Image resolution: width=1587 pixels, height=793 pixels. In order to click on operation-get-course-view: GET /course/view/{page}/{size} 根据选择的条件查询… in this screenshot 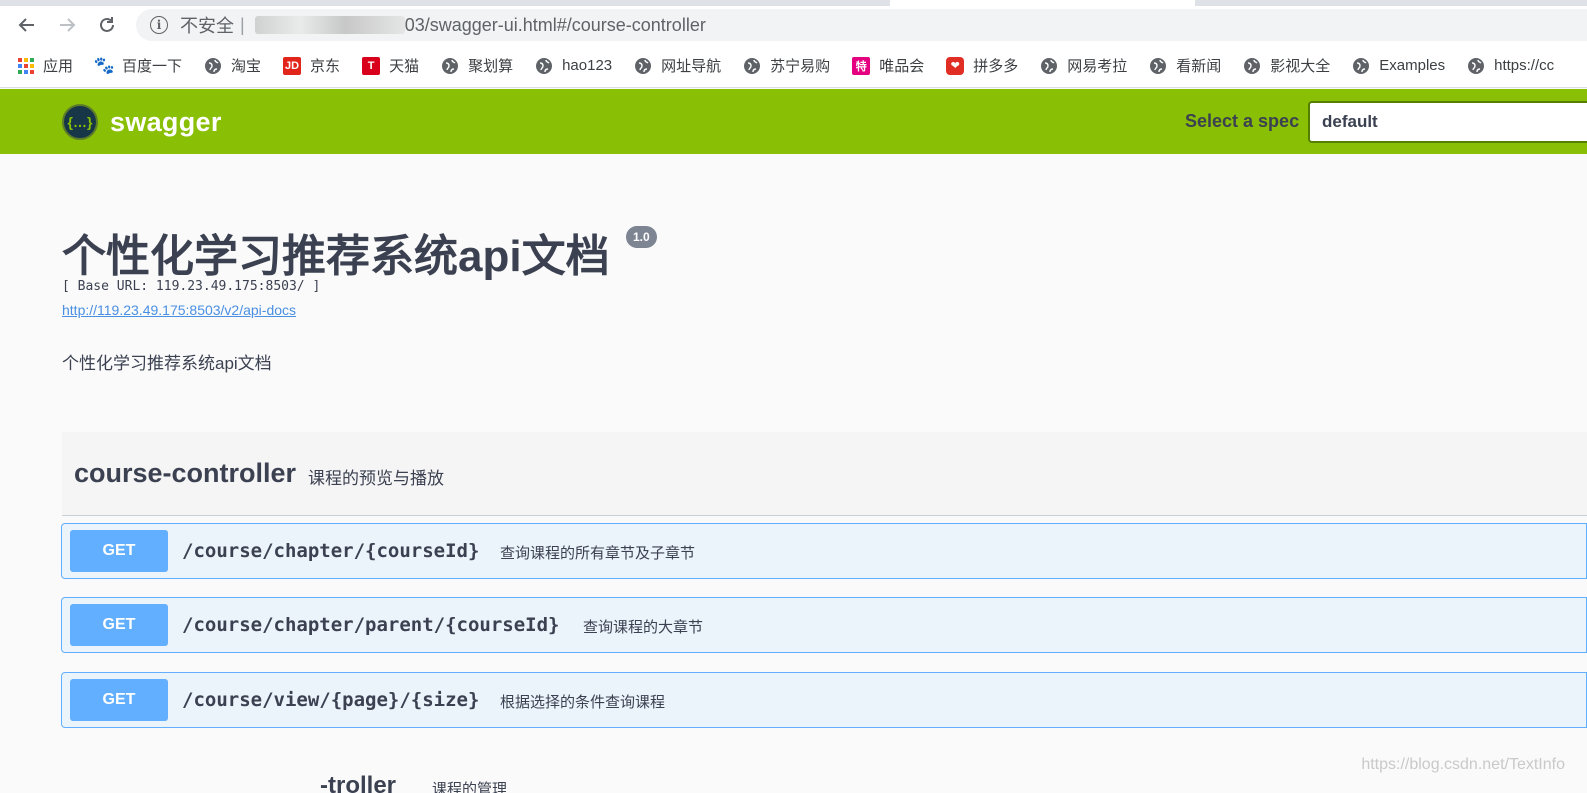, I will do `click(824, 700)`.